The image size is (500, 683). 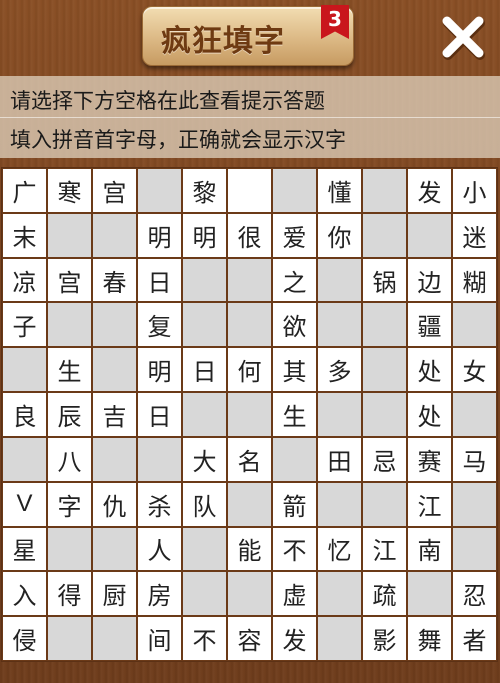 What do you see at coordinates (69, 504) in the screenshot?
I see `answer-cell: 字` at bounding box center [69, 504].